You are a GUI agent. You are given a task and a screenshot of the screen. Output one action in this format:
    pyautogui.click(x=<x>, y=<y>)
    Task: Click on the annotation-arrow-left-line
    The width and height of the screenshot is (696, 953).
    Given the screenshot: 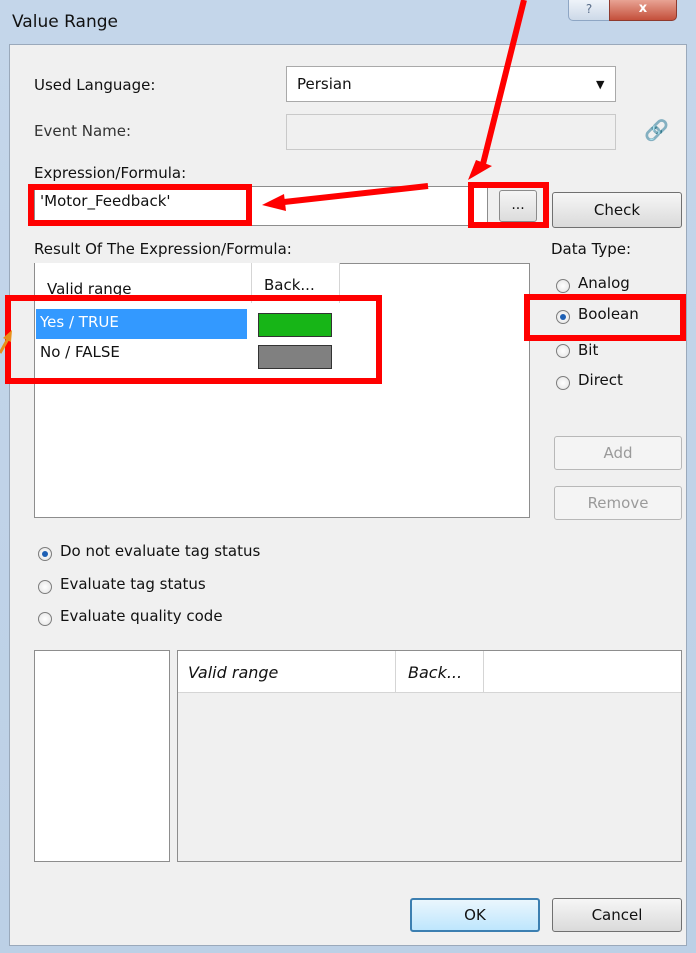 What is the action you would take?
    pyautogui.click(x=356, y=194)
    